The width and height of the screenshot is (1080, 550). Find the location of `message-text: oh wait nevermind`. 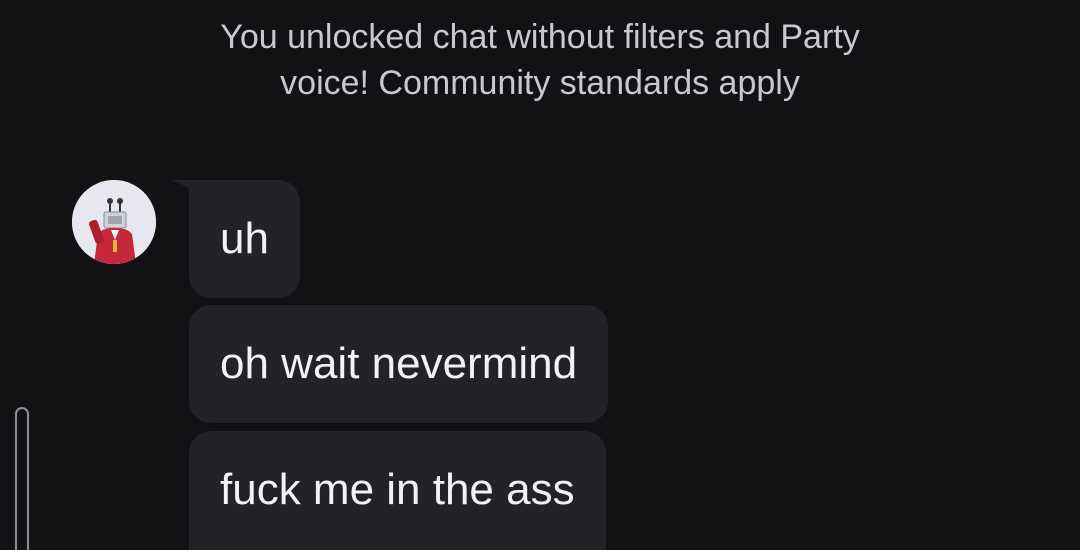

message-text: oh wait nevermind is located at coordinates (399, 363).